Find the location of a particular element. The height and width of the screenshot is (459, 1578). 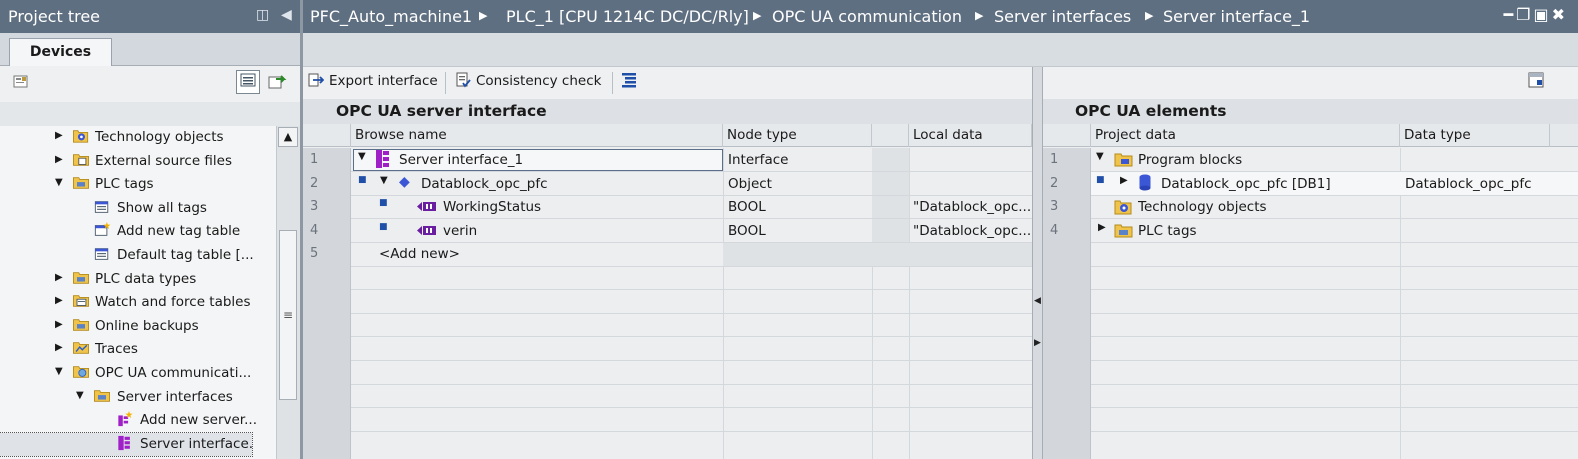

project-data-name: PLC tags is located at coordinates (1167, 231).